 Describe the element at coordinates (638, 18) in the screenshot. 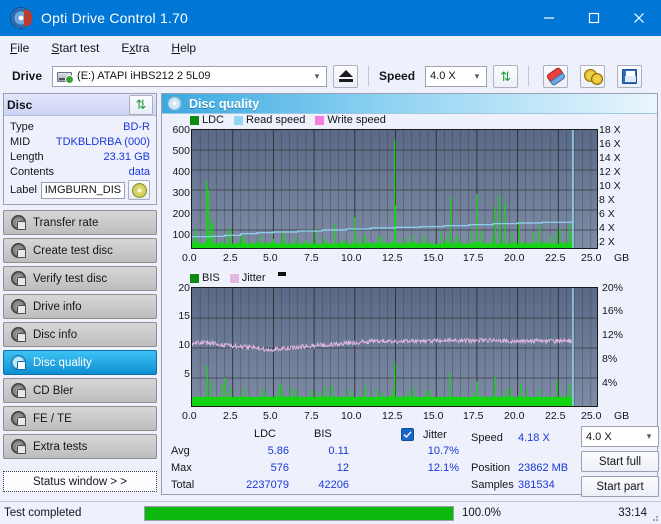

I see `close-icon` at that location.